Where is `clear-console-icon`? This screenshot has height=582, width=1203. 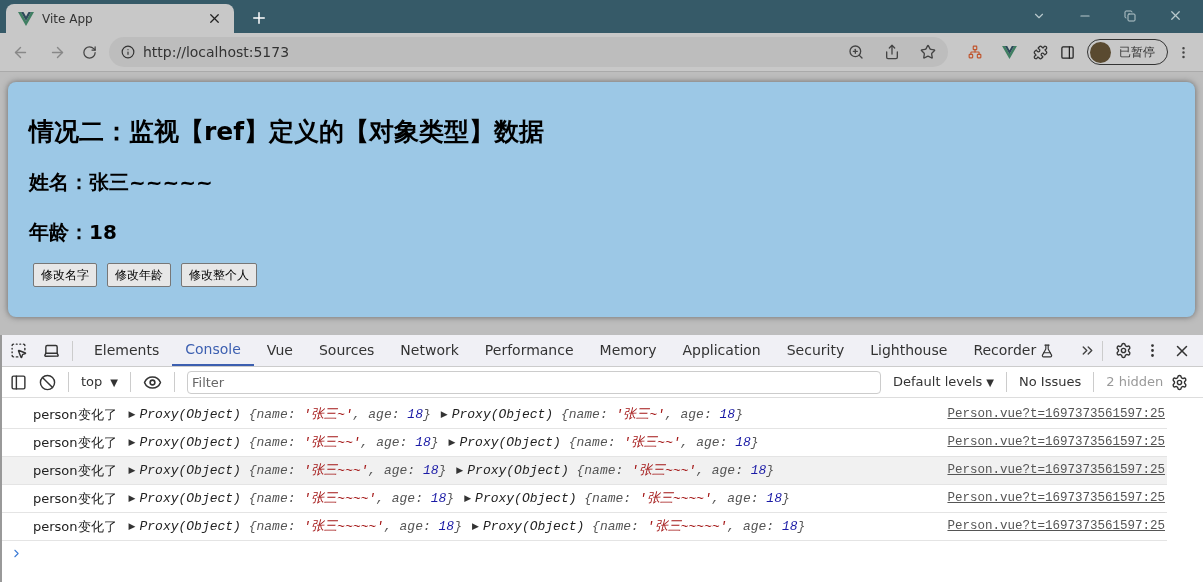 clear-console-icon is located at coordinates (47, 382).